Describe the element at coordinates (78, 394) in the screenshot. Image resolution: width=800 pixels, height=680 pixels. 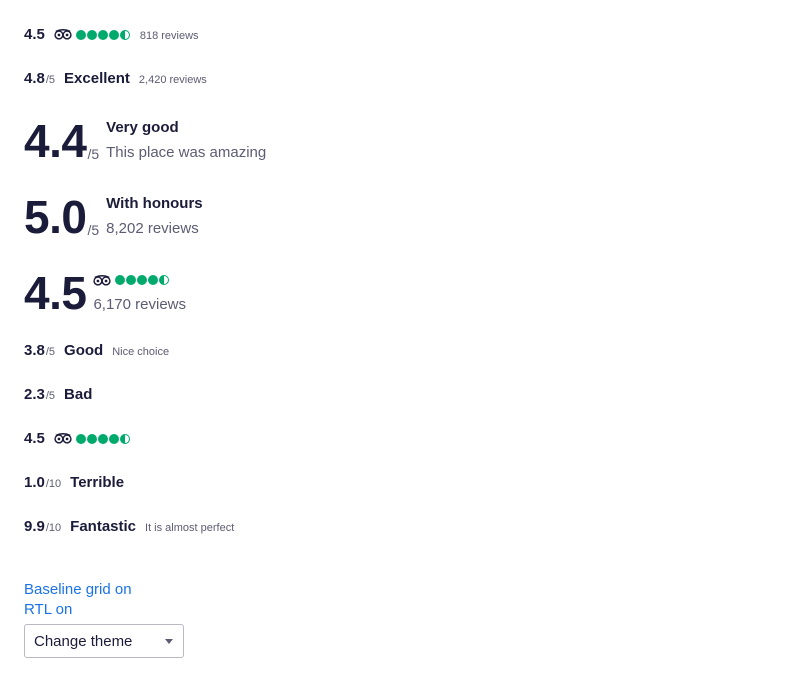
I see `rating-label: Bad` at that location.